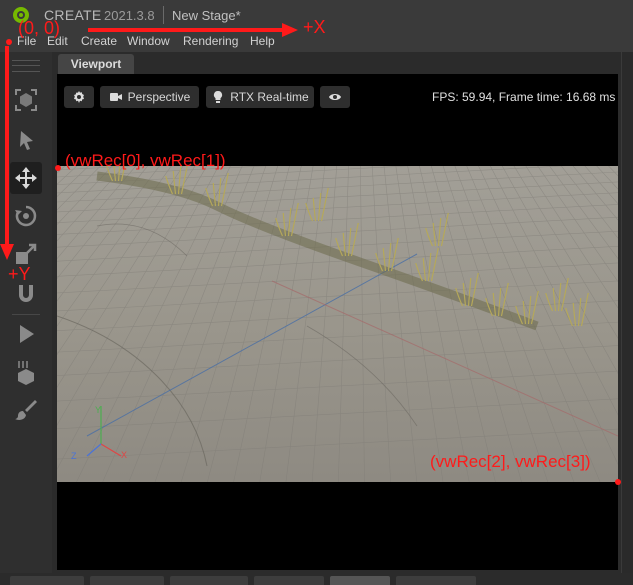 The width and height of the screenshot is (633, 585). I want to click on origin-label: (0, 0), so click(39, 28).